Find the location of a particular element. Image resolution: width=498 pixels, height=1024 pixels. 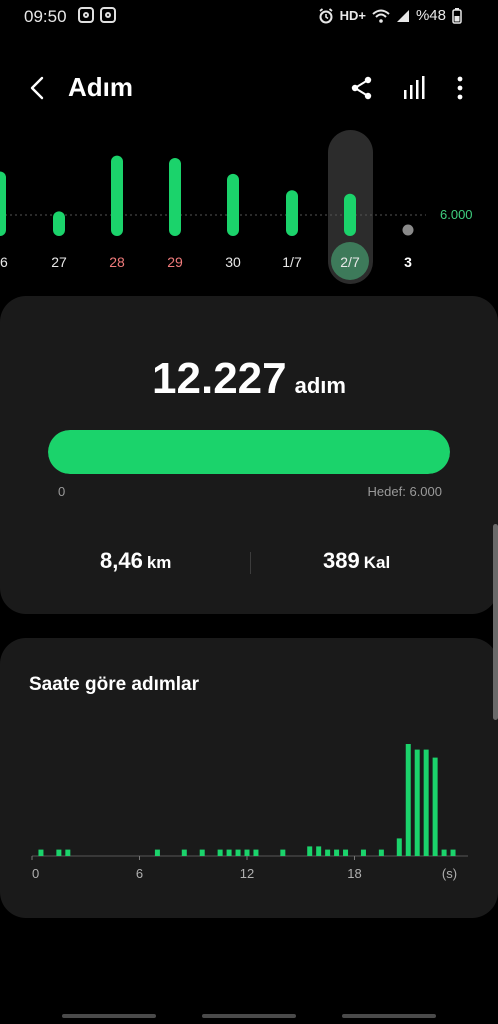

hourly-tick-label: 0 is located at coordinates (35, 873).